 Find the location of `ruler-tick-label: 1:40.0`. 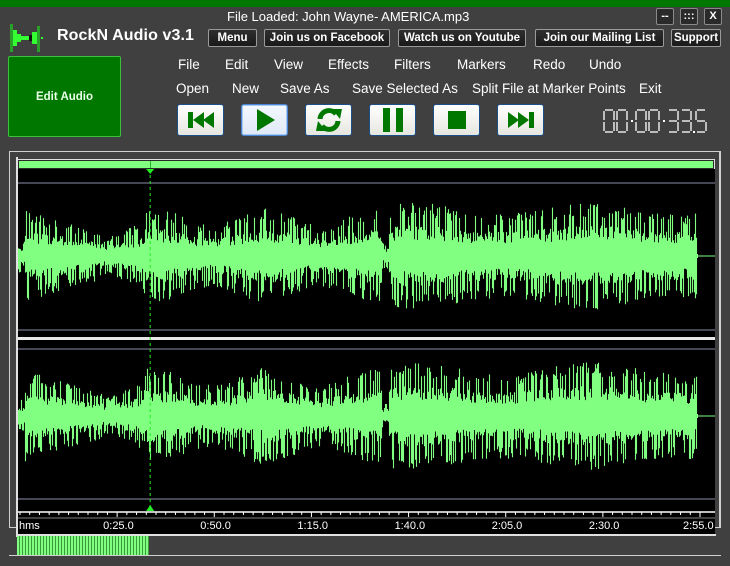

ruler-tick-label: 1:40.0 is located at coordinates (410, 526).